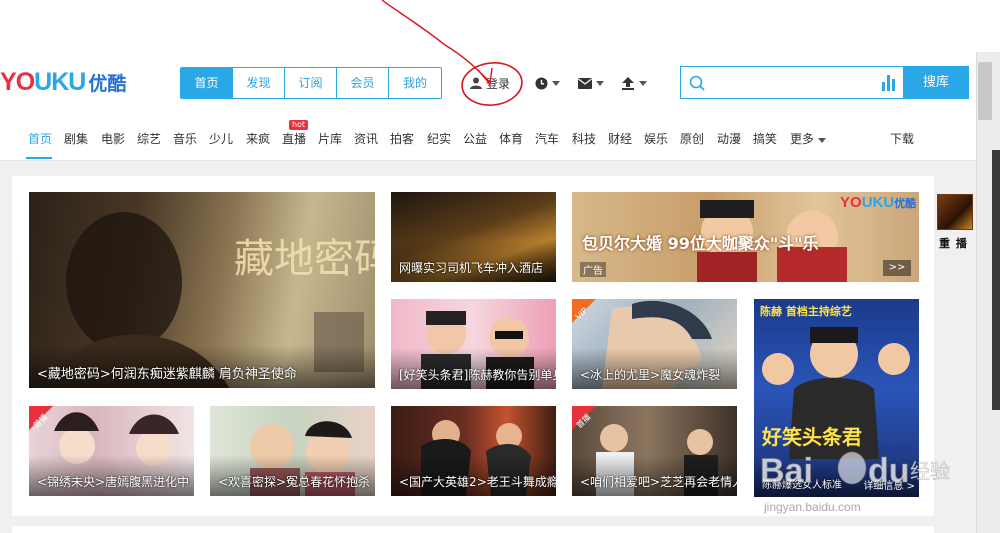  What do you see at coordinates (39, 158) in the screenshot?
I see `active-channel-underline` at bounding box center [39, 158].